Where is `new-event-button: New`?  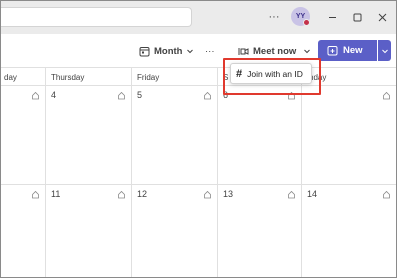 new-event-button: New is located at coordinates (347, 50).